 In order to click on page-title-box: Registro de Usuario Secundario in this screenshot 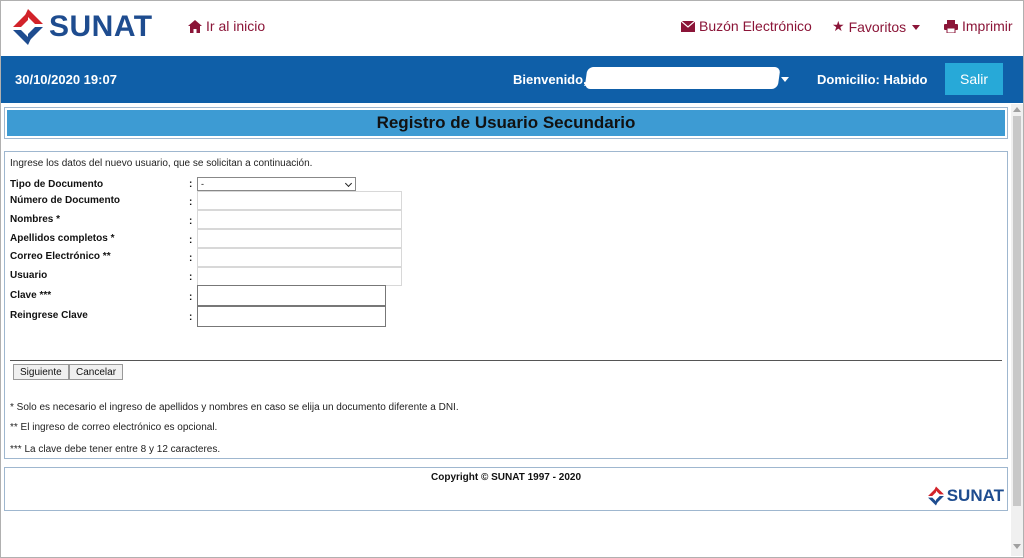, I will do `click(506, 123)`.